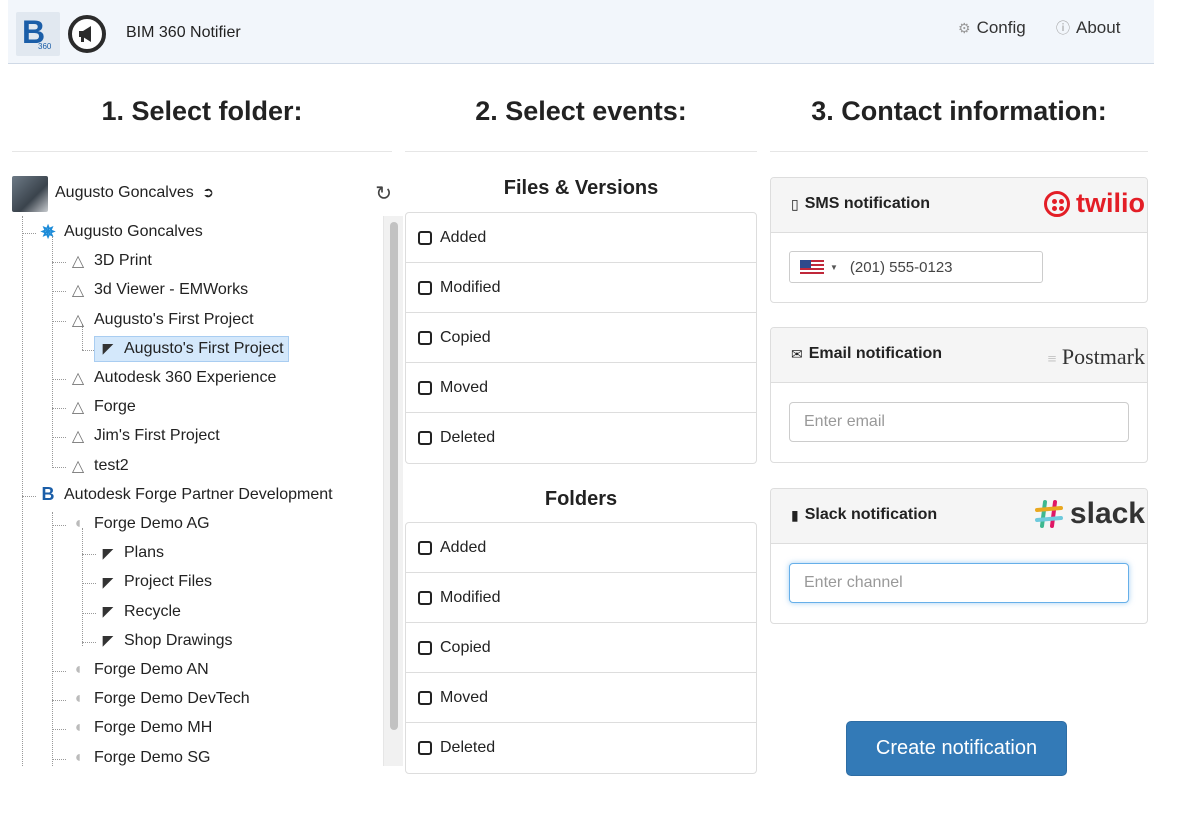 This screenshot has height=821, width=1182. Describe the element at coordinates (581, 338) in the screenshot. I see `files-event-copied: Copied` at that location.